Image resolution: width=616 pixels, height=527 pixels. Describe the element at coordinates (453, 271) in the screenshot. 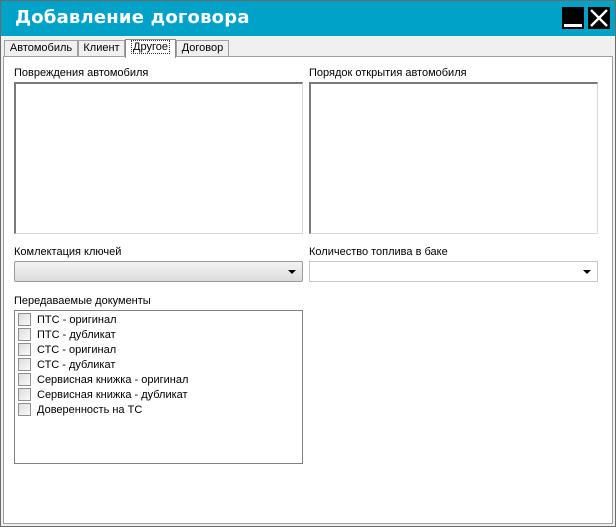

I see `fuel-select` at that location.